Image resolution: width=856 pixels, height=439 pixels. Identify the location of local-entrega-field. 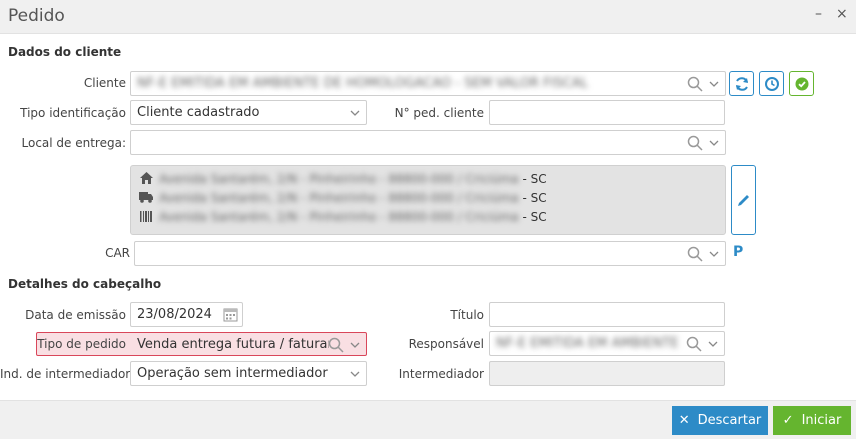
(428, 142).